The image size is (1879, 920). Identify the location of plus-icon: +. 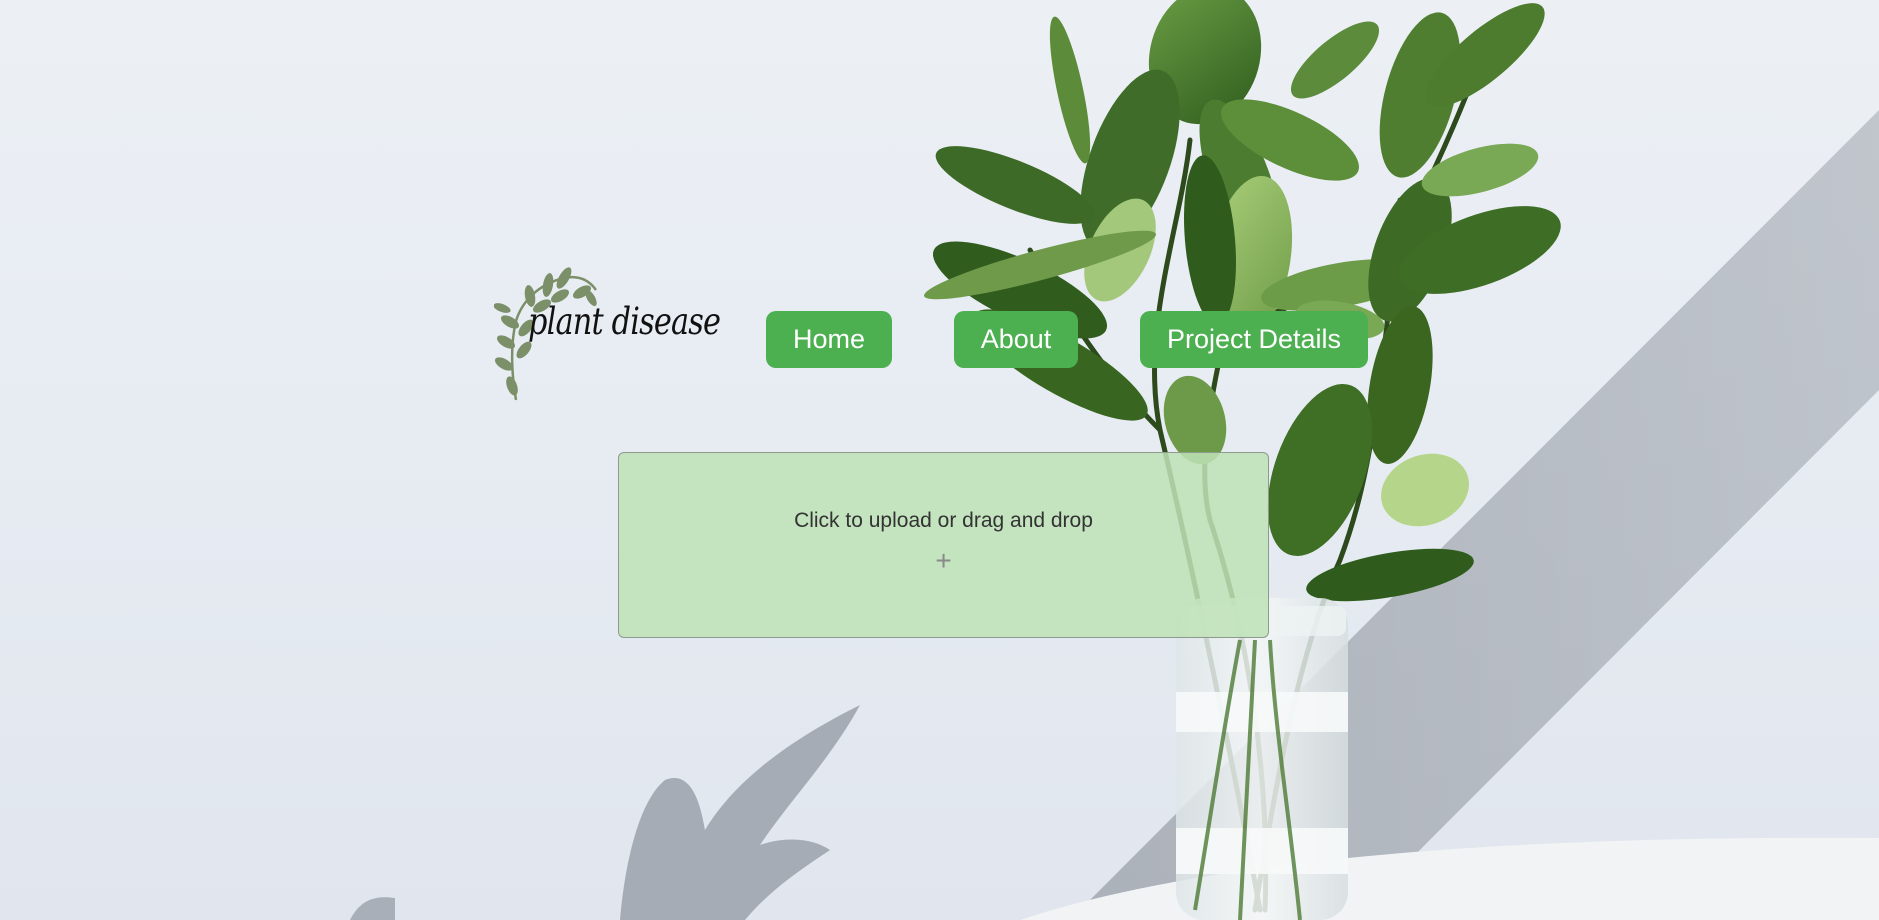
(943, 560).